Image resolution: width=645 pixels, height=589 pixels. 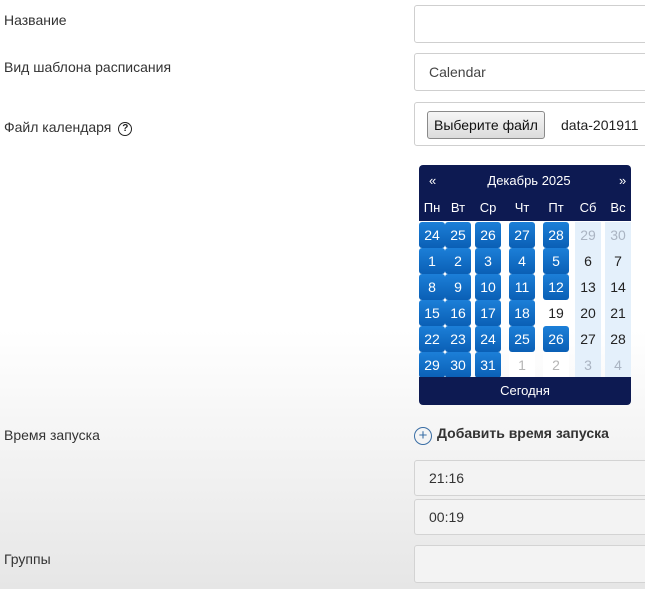 What do you see at coordinates (522, 207) in the screenshot?
I see `weekday-label: Чт` at bounding box center [522, 207].